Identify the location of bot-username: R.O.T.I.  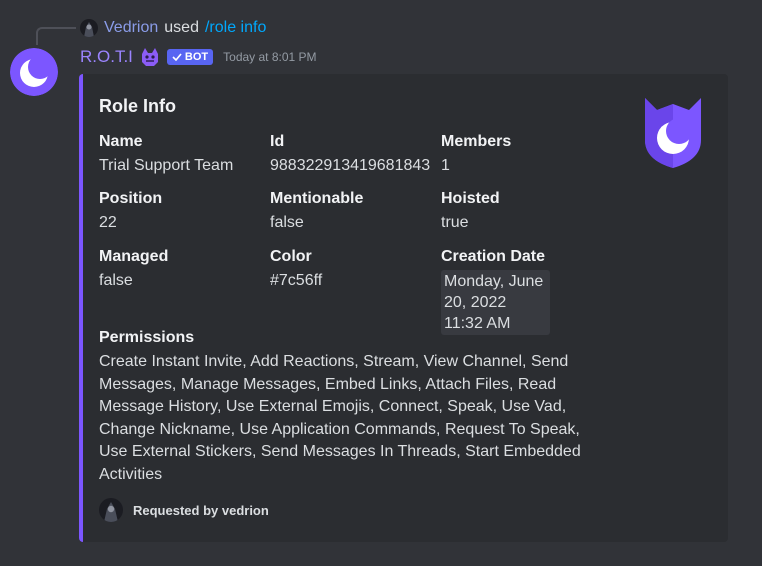
(106, 57).